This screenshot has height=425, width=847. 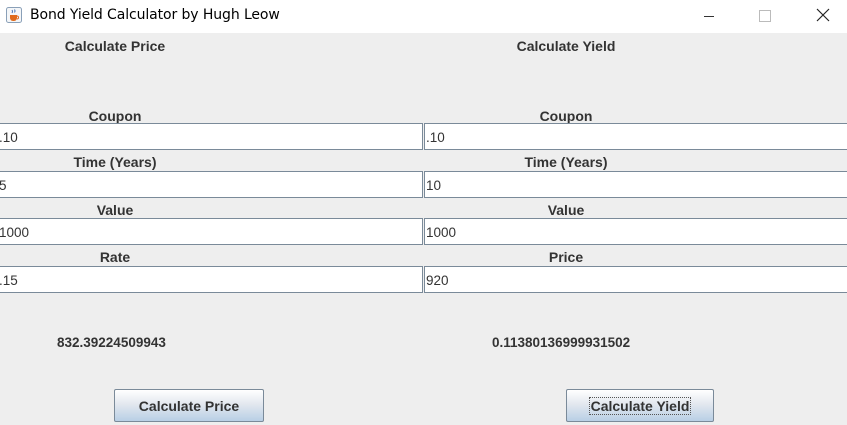 I want to click on price-coupon-label: Coupon, so click(x=115, y=116).